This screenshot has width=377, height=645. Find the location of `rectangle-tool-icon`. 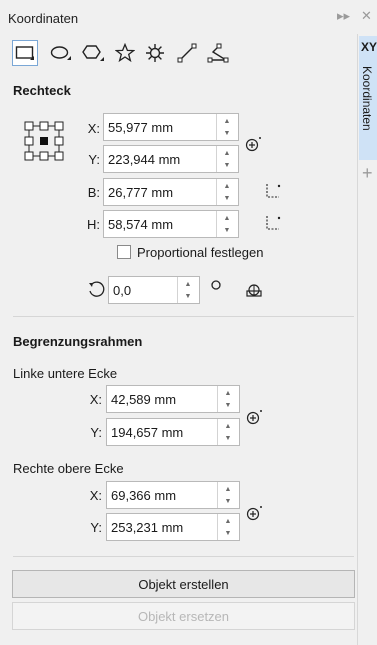

rectangle-tool-icon is located at coordinates (25, 53).